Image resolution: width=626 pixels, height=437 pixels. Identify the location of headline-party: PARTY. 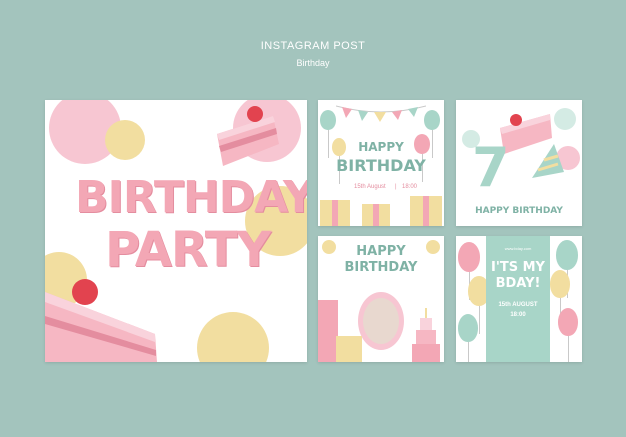
(188, 250).